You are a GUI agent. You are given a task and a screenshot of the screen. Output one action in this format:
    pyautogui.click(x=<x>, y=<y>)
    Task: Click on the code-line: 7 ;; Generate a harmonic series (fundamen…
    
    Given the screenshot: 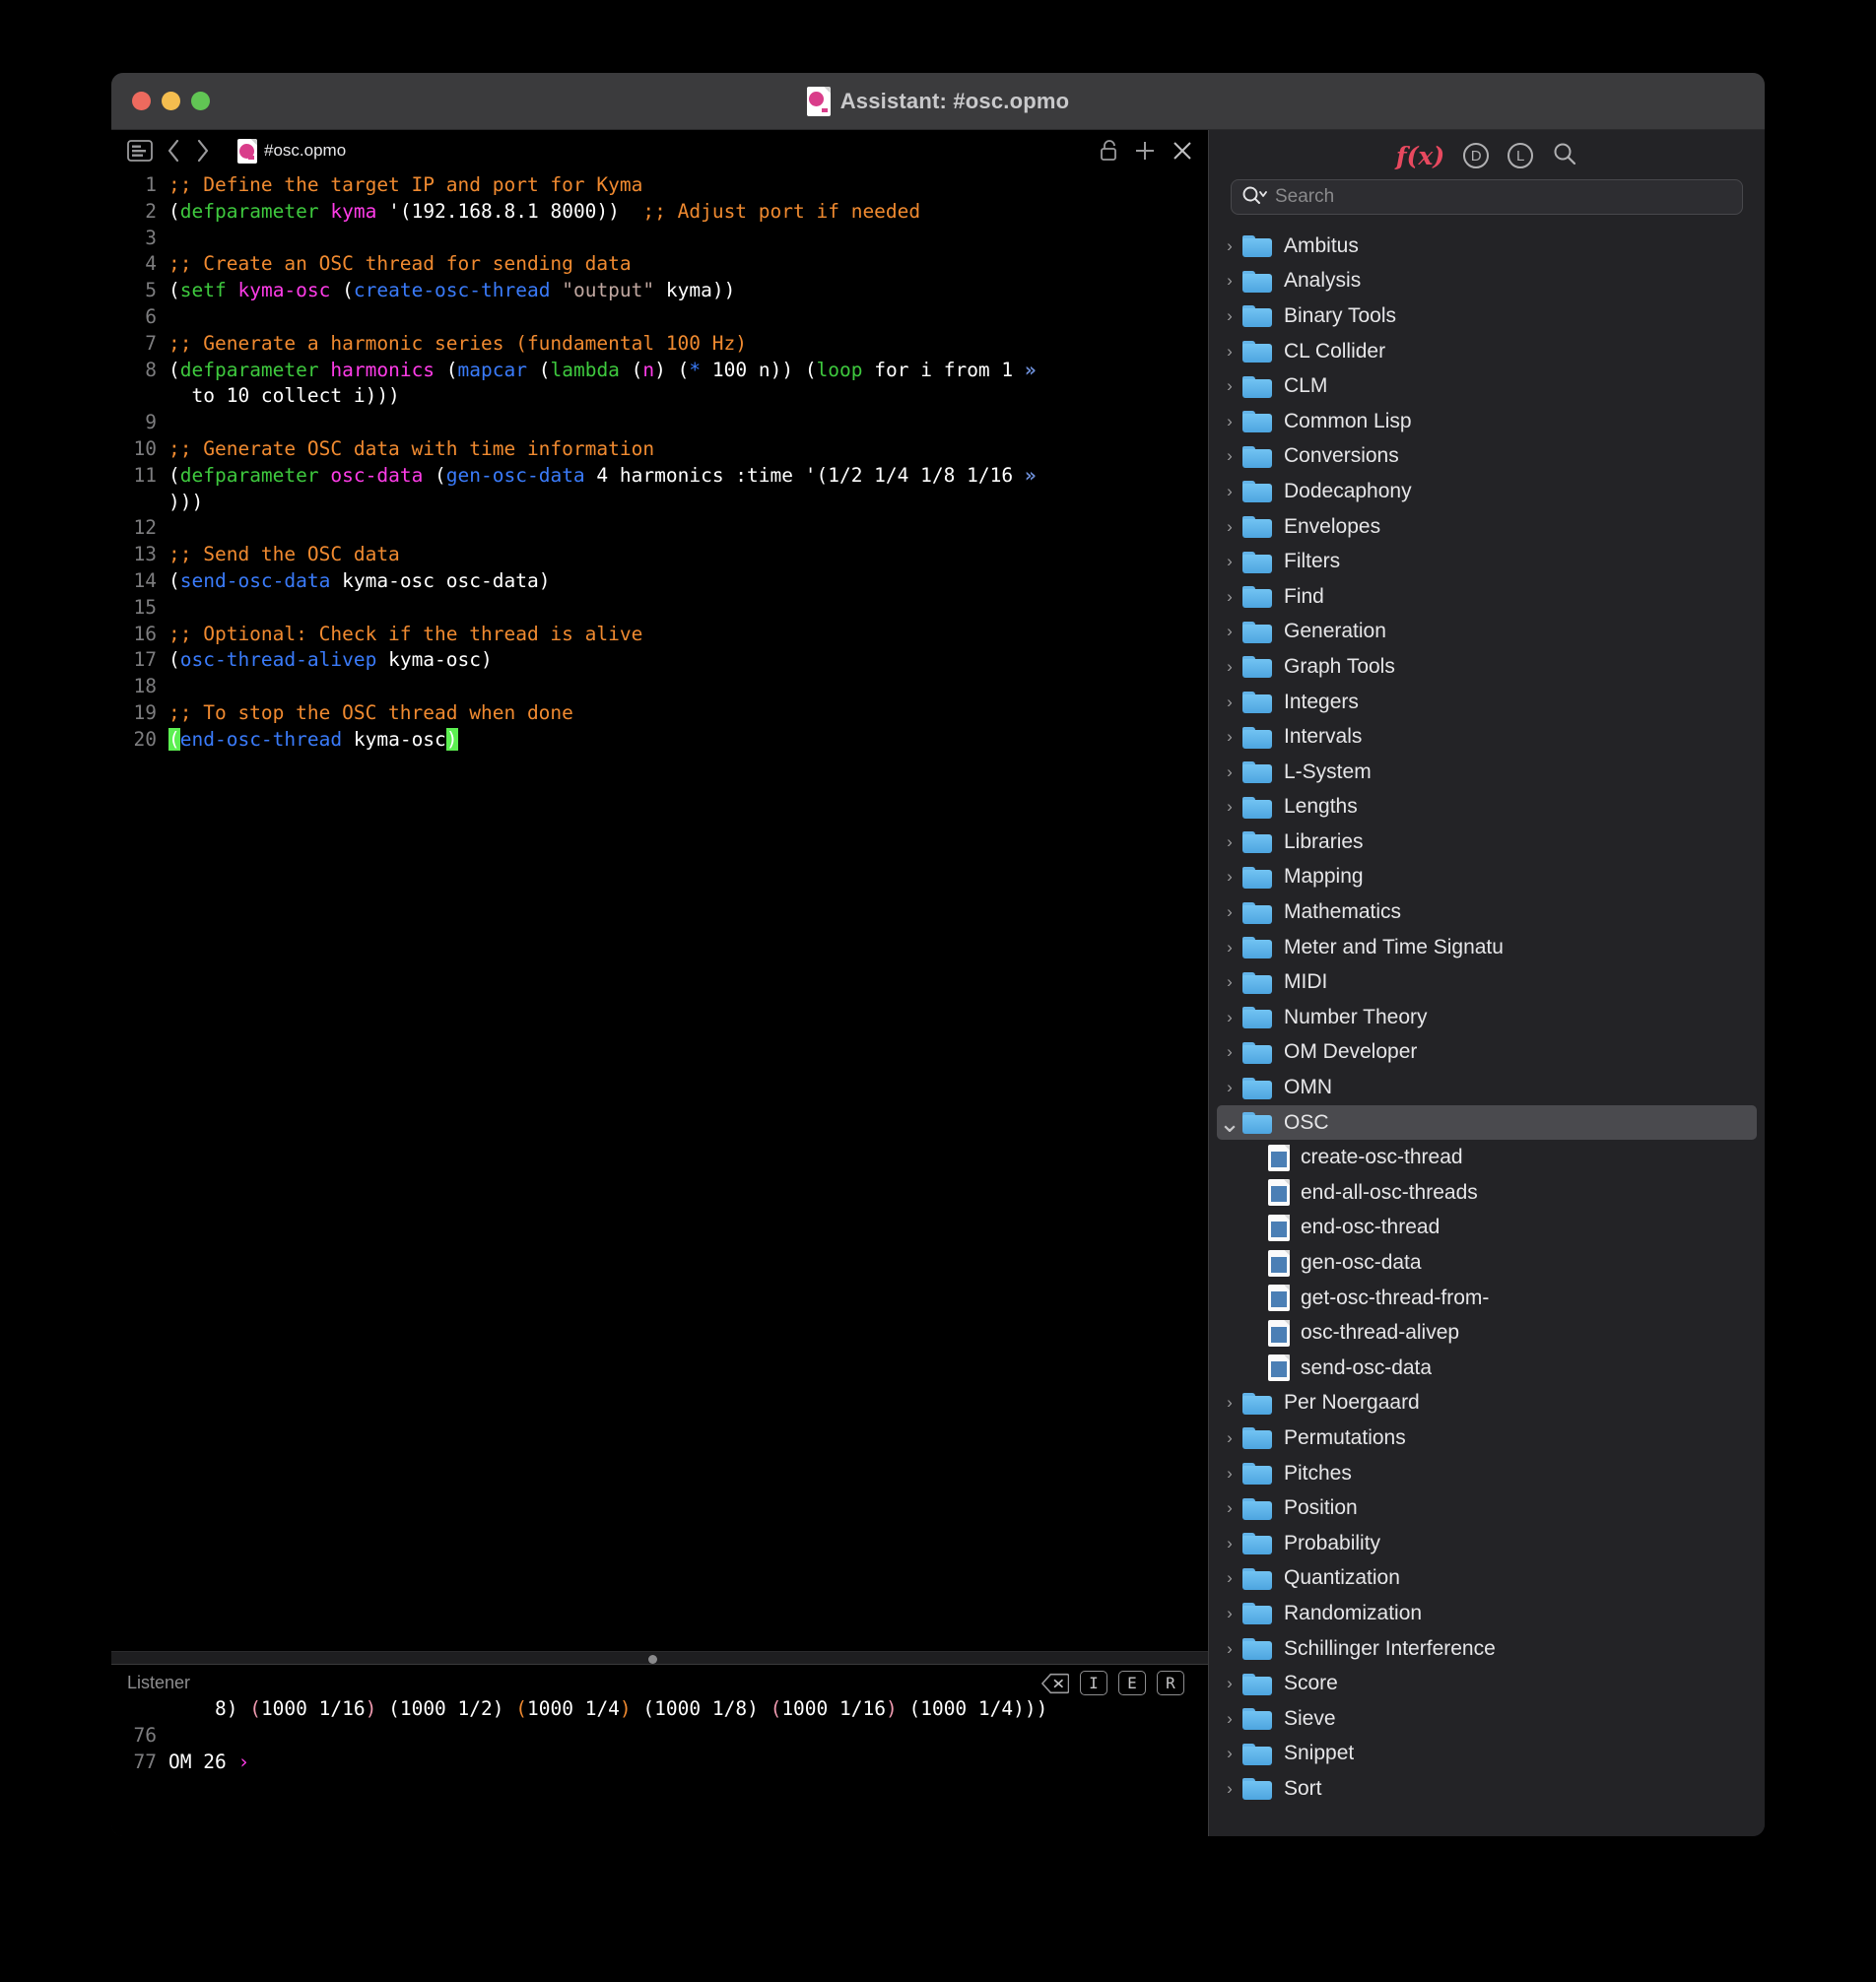 What is the action you would take?
    pyautogui.click(x=660, y=345)
    